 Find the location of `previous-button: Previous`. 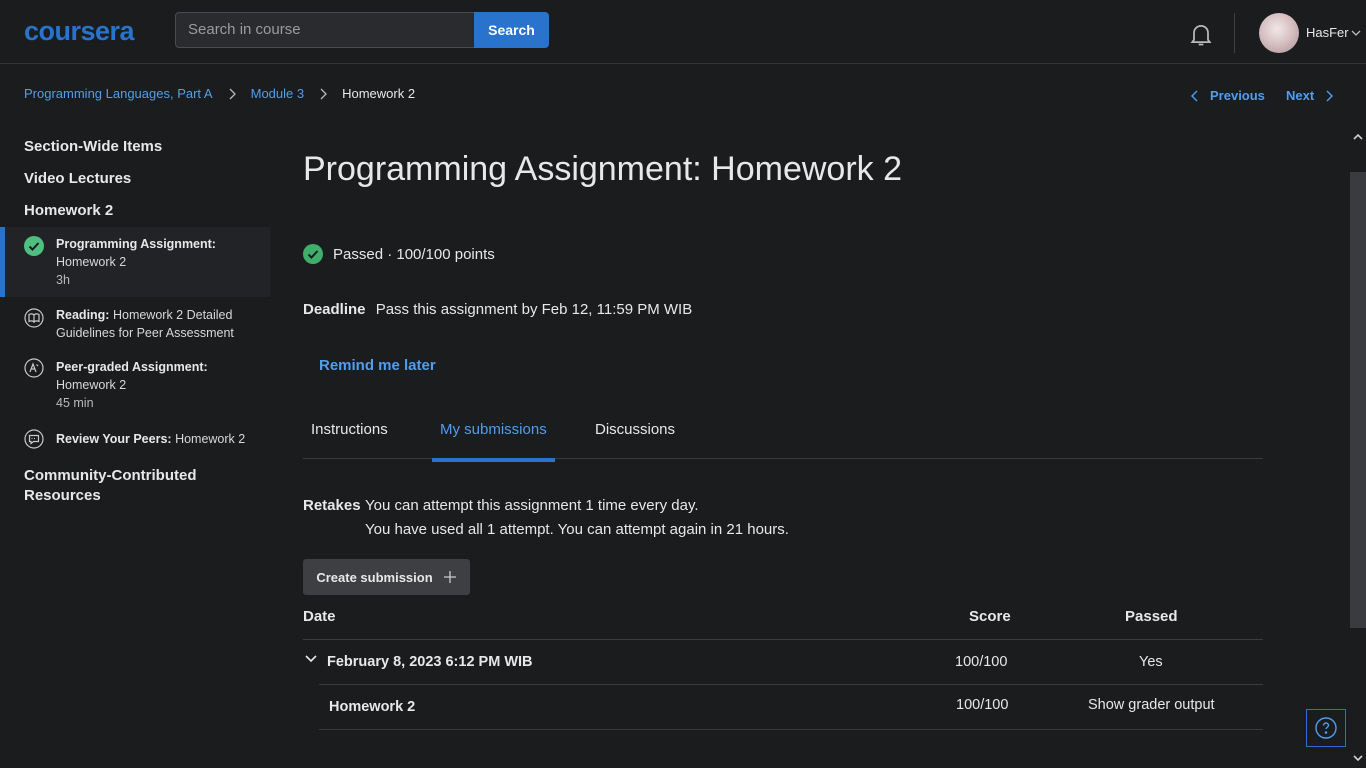

previous-button: Previous is located at coordinates (1226, 95).